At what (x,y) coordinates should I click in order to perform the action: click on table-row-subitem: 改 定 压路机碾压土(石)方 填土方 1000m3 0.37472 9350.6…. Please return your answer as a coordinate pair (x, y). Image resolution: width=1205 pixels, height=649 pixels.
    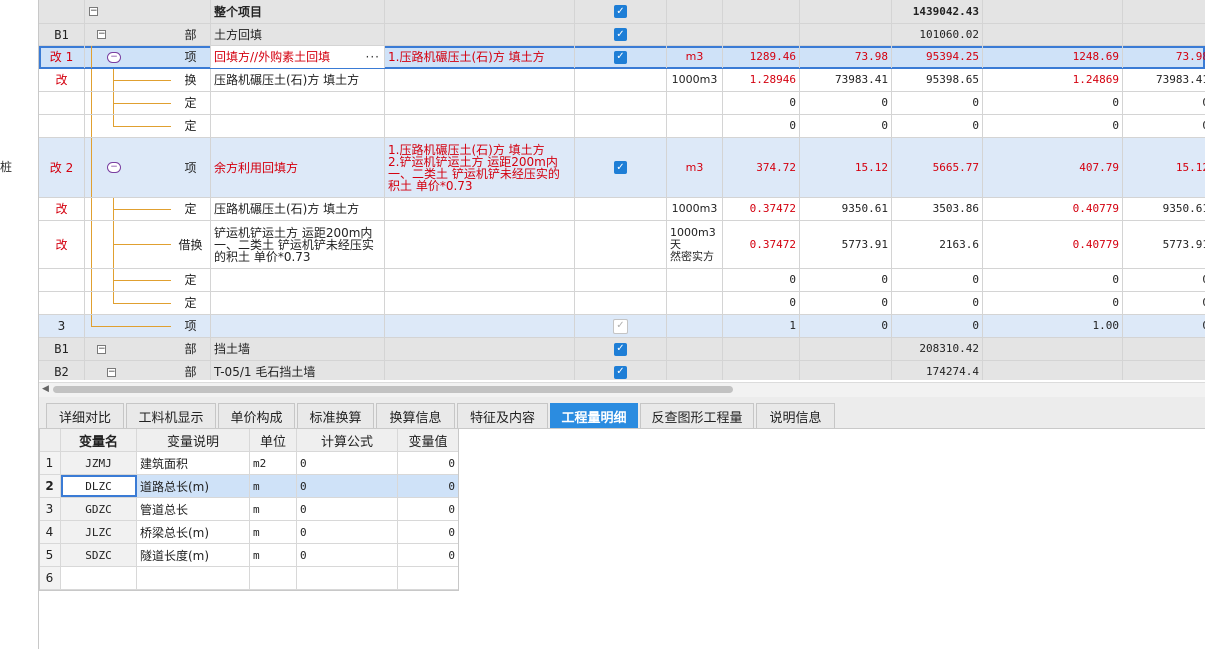
    Looking at the image, I should click on (622, 209).